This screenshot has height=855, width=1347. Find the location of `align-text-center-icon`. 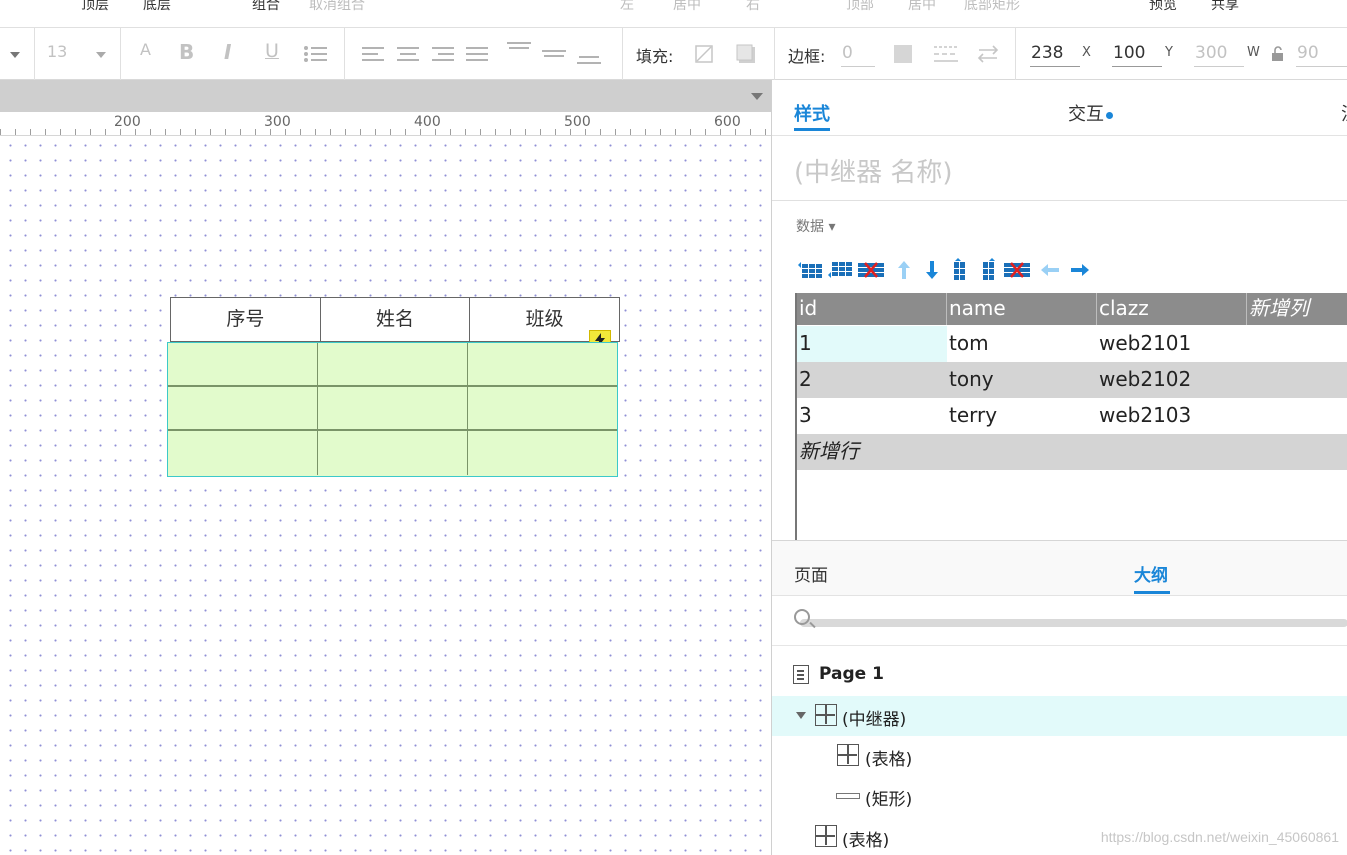

align-text-center-icon is located at coordinates (408, 54).